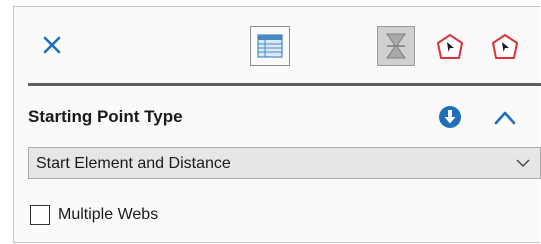  Describe the element at coordinates (450, 117) in the screenshot. I see `info-down-icon` at that location.